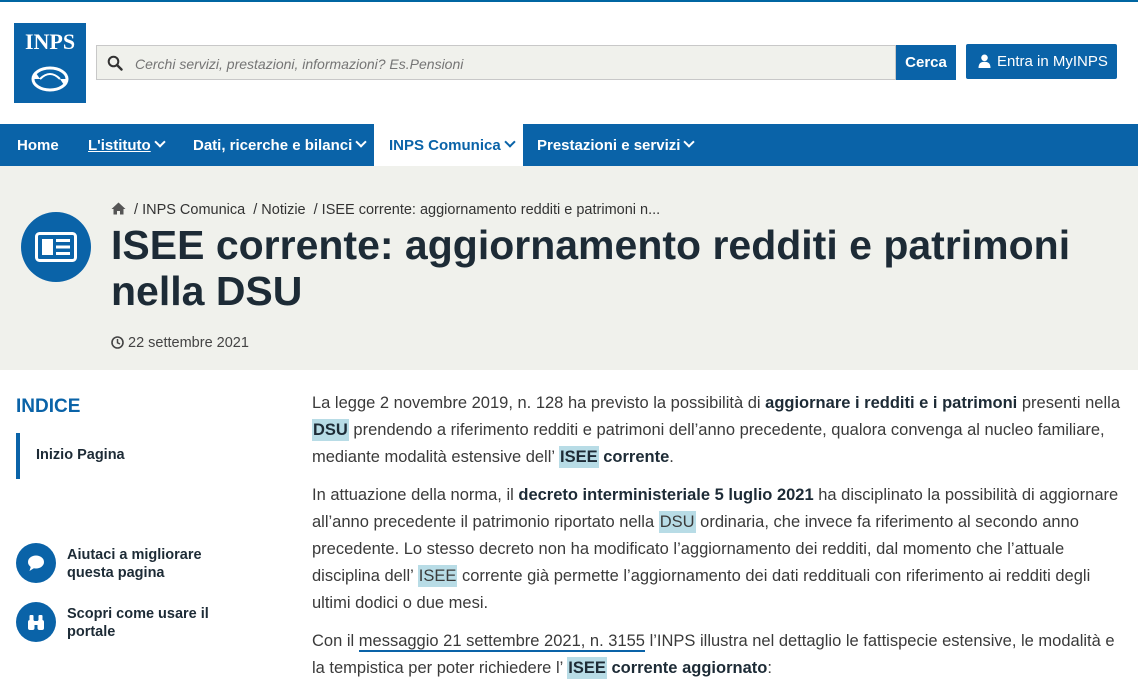 The width and height of the screenshot is (1138, 693). What do you see at coordinates (283, 210) in the screenshot?
I see `breadcrumb-link-notizie: Notizie` at bounding box center [283, 210].